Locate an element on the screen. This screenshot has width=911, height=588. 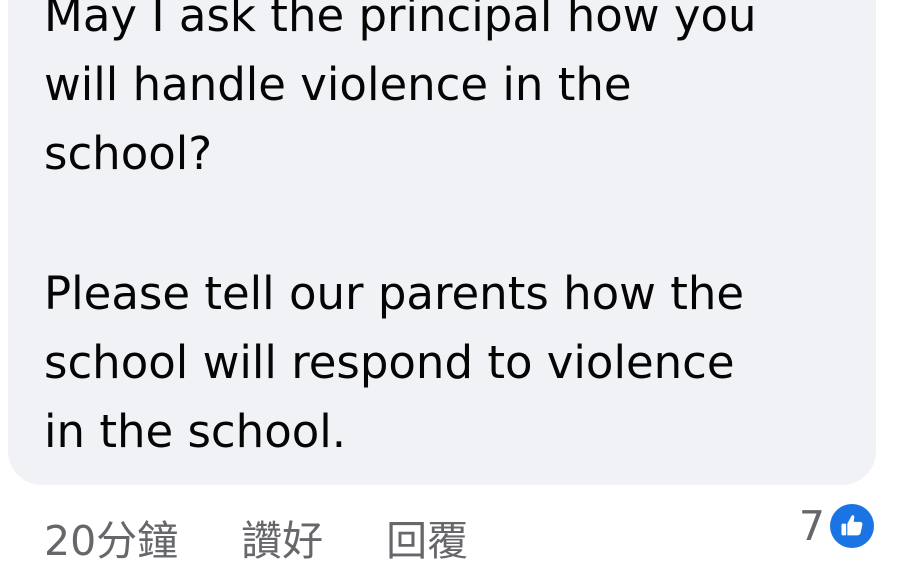
like-button: 讚好 is located at coordinates (282, 537).